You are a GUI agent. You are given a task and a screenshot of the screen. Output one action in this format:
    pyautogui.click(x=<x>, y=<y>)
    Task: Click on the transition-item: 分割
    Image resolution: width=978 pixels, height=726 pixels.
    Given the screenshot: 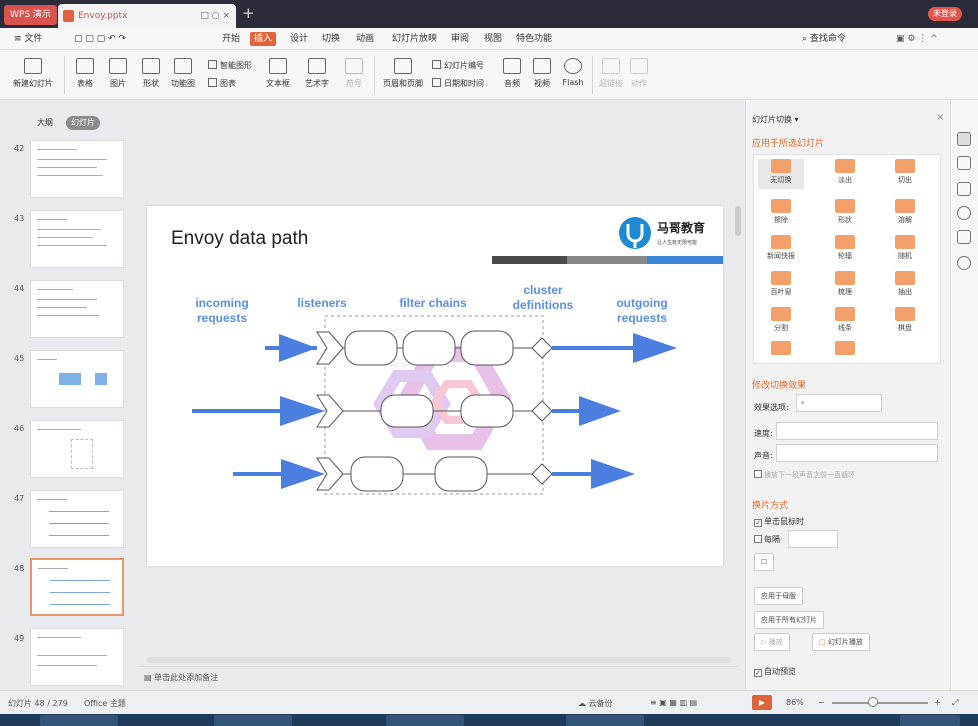 What is the action you would take?
    pyautogui.click(x=781, y=320)
    